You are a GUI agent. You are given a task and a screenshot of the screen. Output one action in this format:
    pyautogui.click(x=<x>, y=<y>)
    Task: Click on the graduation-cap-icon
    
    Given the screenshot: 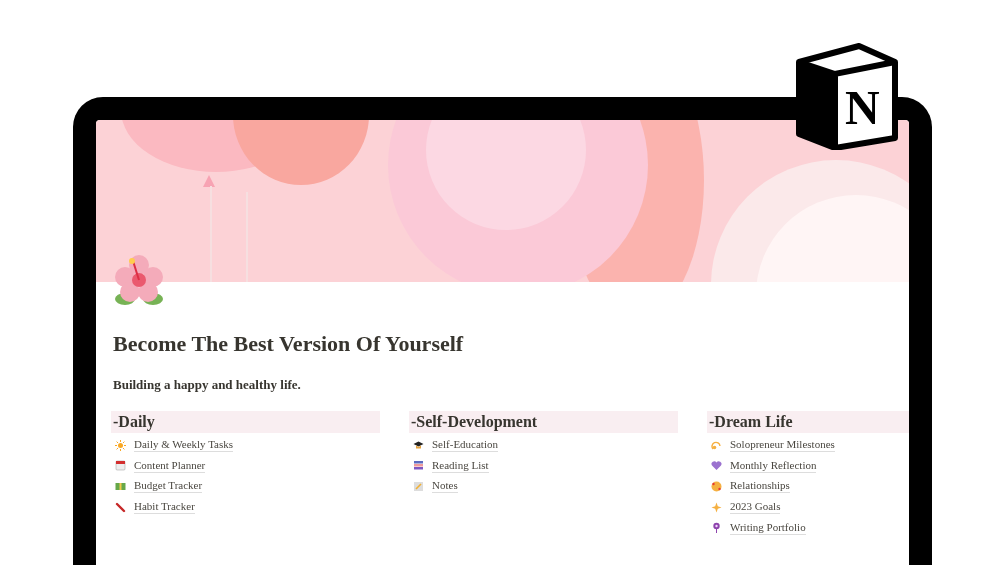 What is the action you would take?
    pyautogui.click(x=418, y=445)
    